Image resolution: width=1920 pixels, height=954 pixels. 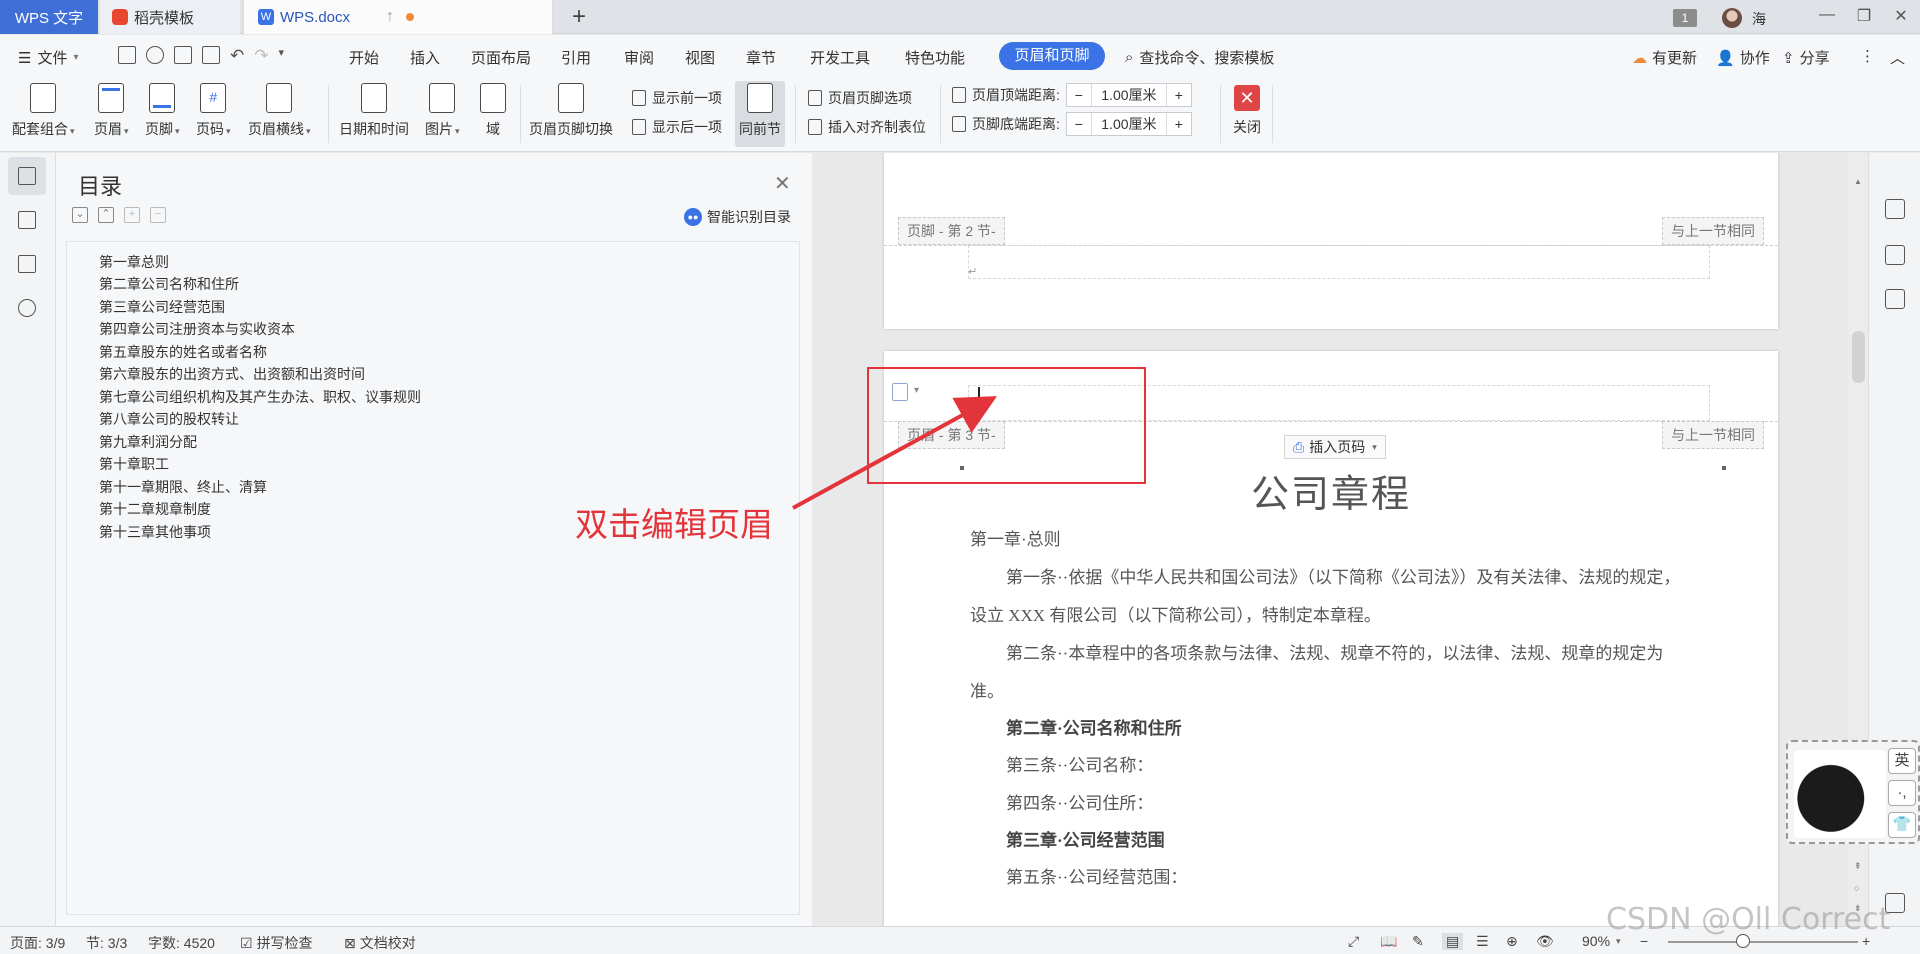 I want to click on doc-heading: 第三章·公司经营范围, so click(x=1085, y=841).